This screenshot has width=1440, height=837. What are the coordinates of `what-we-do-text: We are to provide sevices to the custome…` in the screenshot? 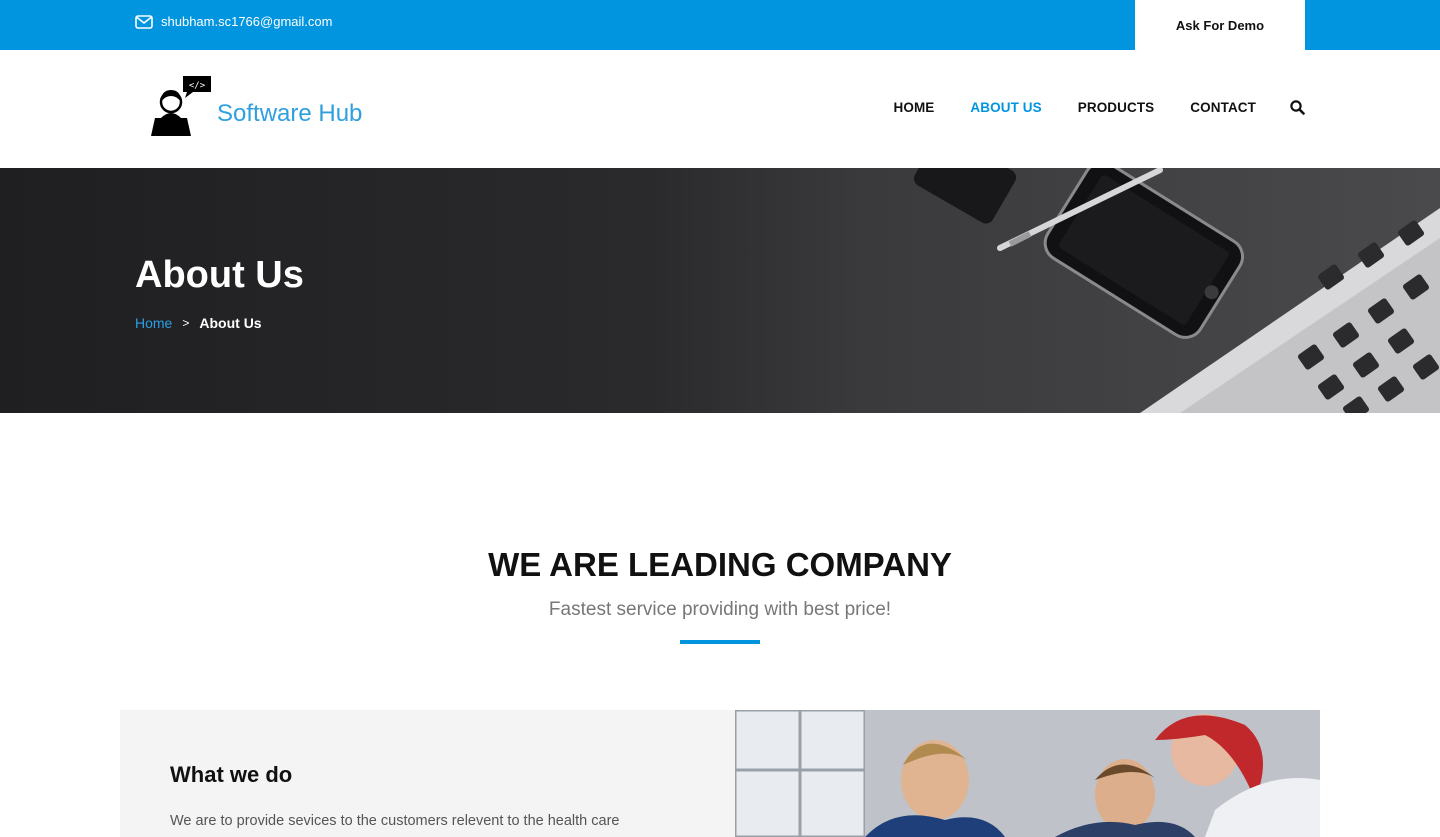 It's located at (395, 821).